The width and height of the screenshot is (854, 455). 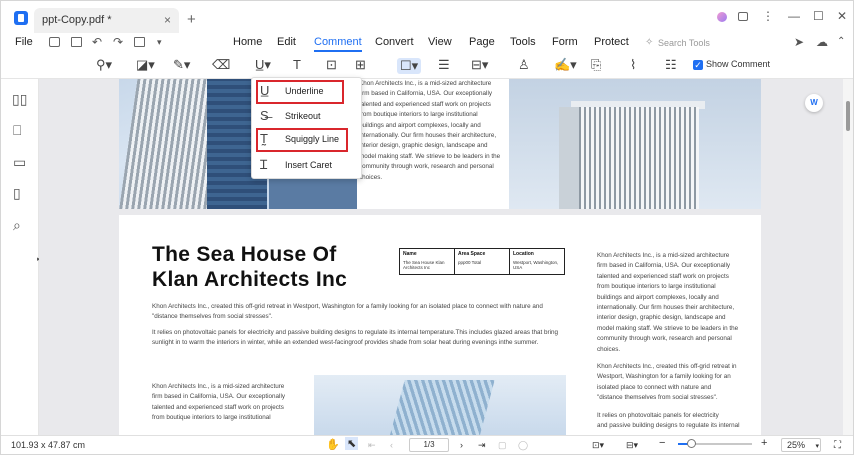 I want to click on glass-building, so click(x=439, y=407).